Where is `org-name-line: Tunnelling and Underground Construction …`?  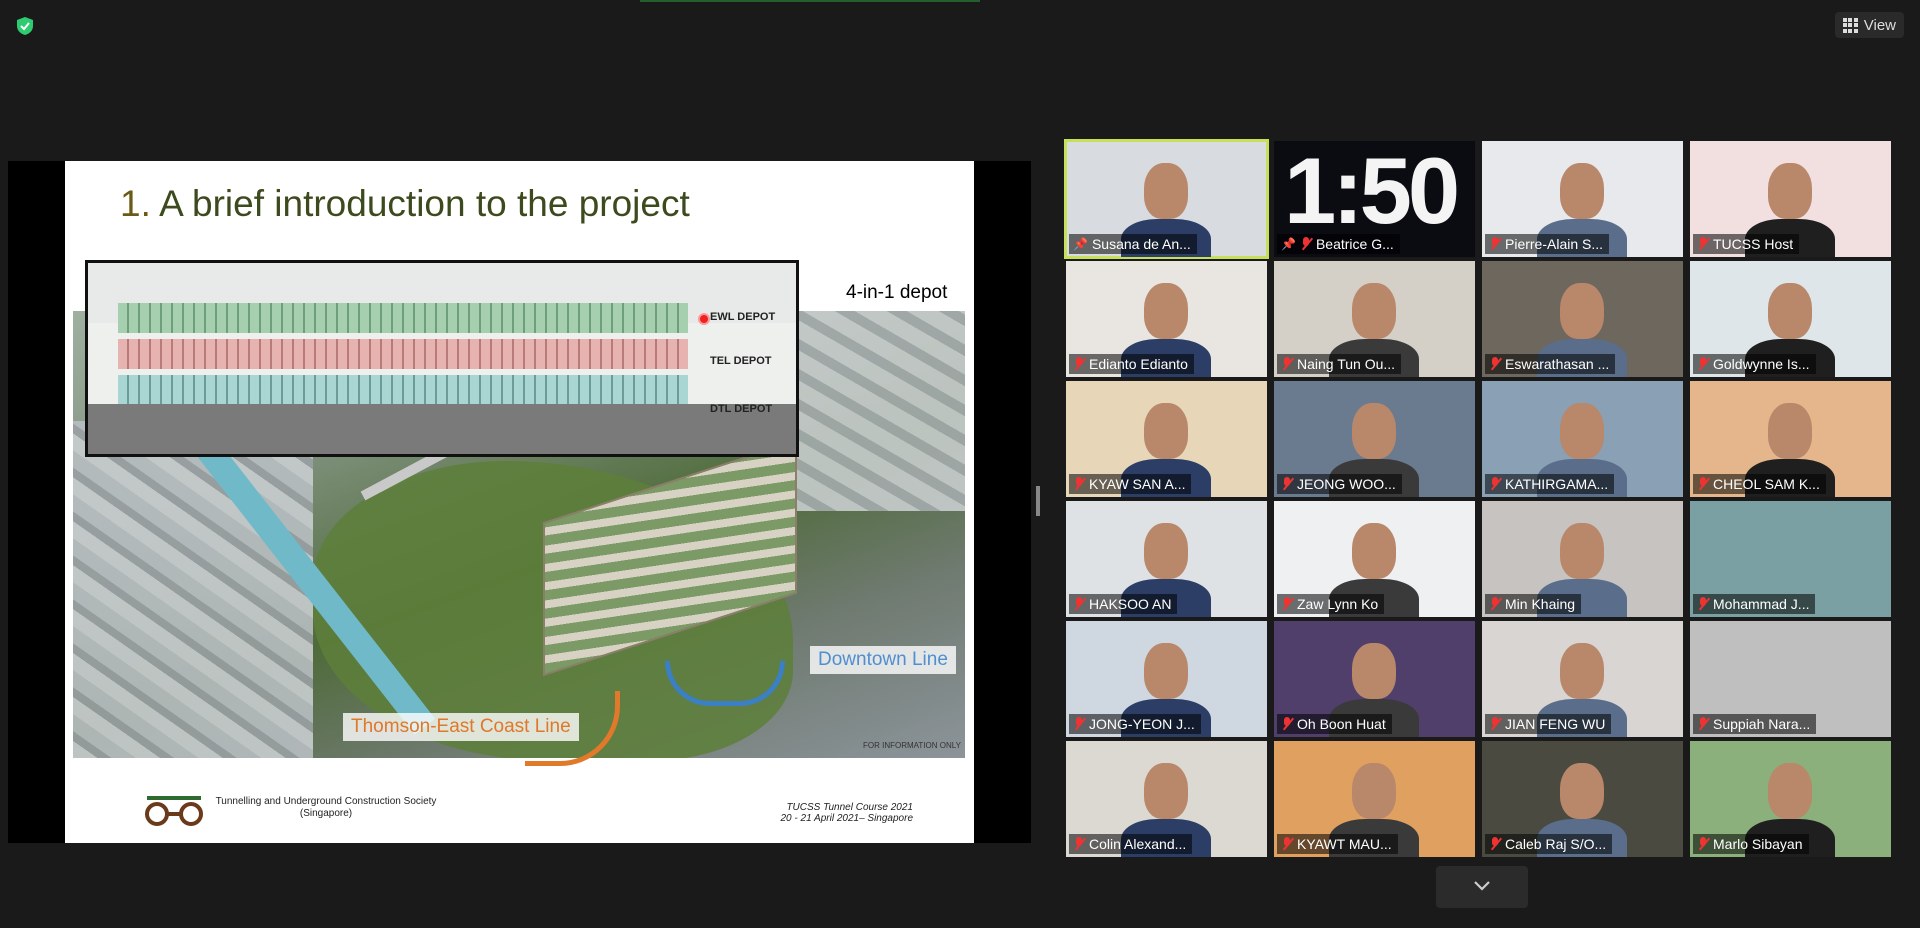 org-name-line: Tunnelling and Underground Construction … is located at coordinates (326, 801).